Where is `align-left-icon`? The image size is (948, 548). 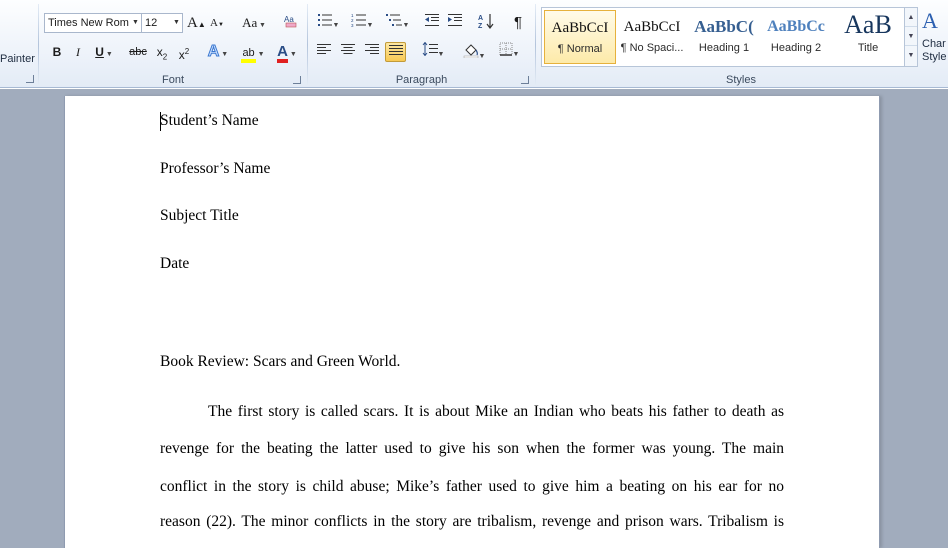
align-left-icon is located at coordinates (324, 49).